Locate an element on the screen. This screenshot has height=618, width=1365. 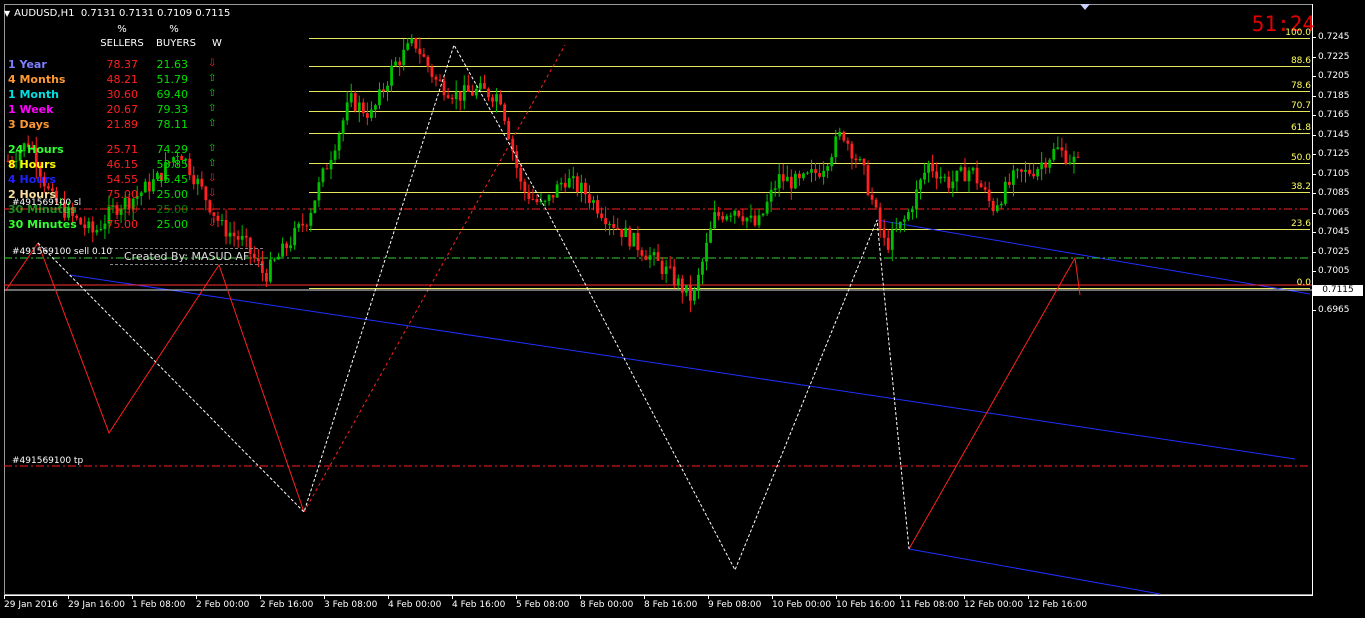
fib-level-label: 50.0 is located at coordinates (1300, 157).